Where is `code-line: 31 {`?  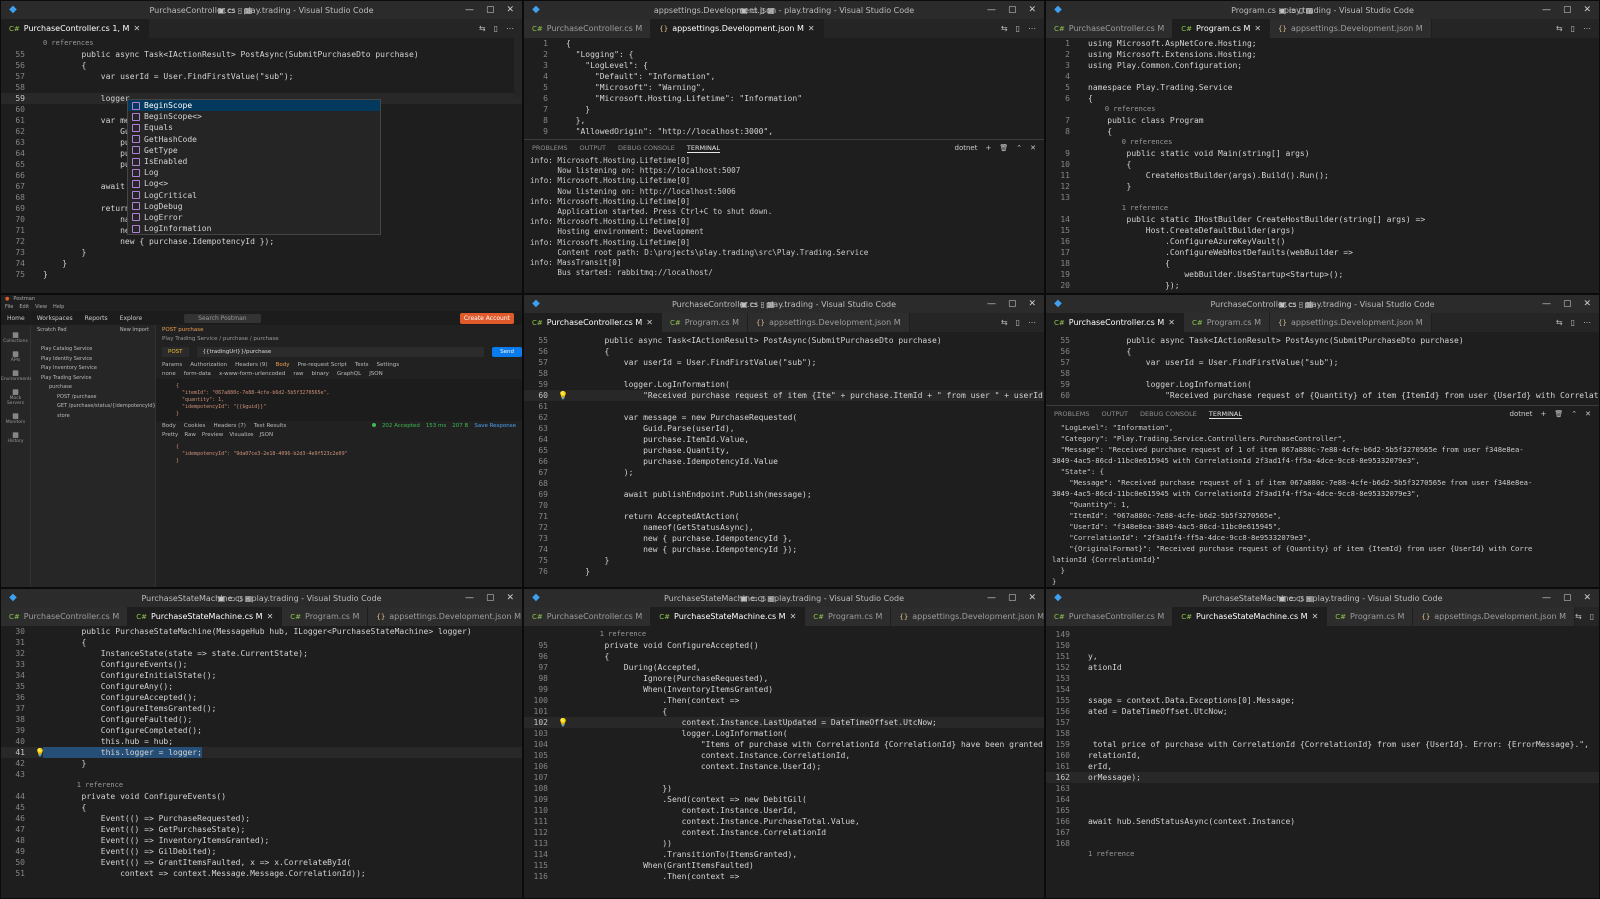
code-line: 31 { is located at coordinates (261, 642).